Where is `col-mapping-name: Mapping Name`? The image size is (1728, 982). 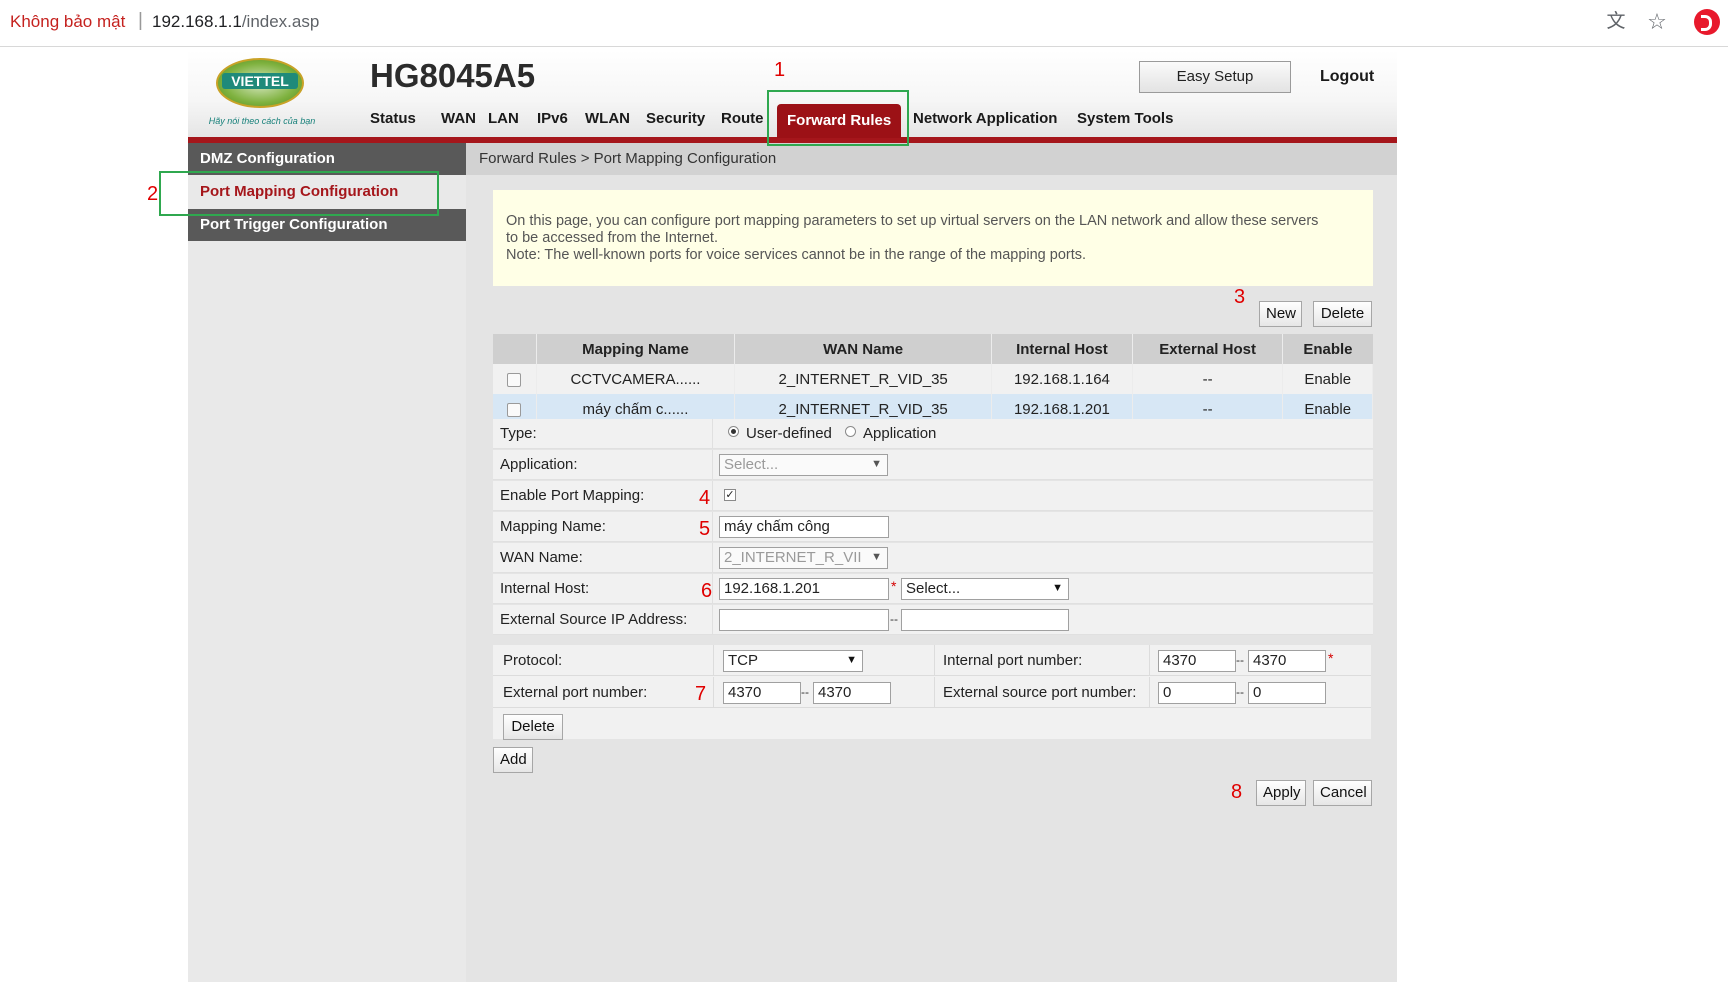
col-mapping-name: Mapping Name is located at coordinates (636, 349).